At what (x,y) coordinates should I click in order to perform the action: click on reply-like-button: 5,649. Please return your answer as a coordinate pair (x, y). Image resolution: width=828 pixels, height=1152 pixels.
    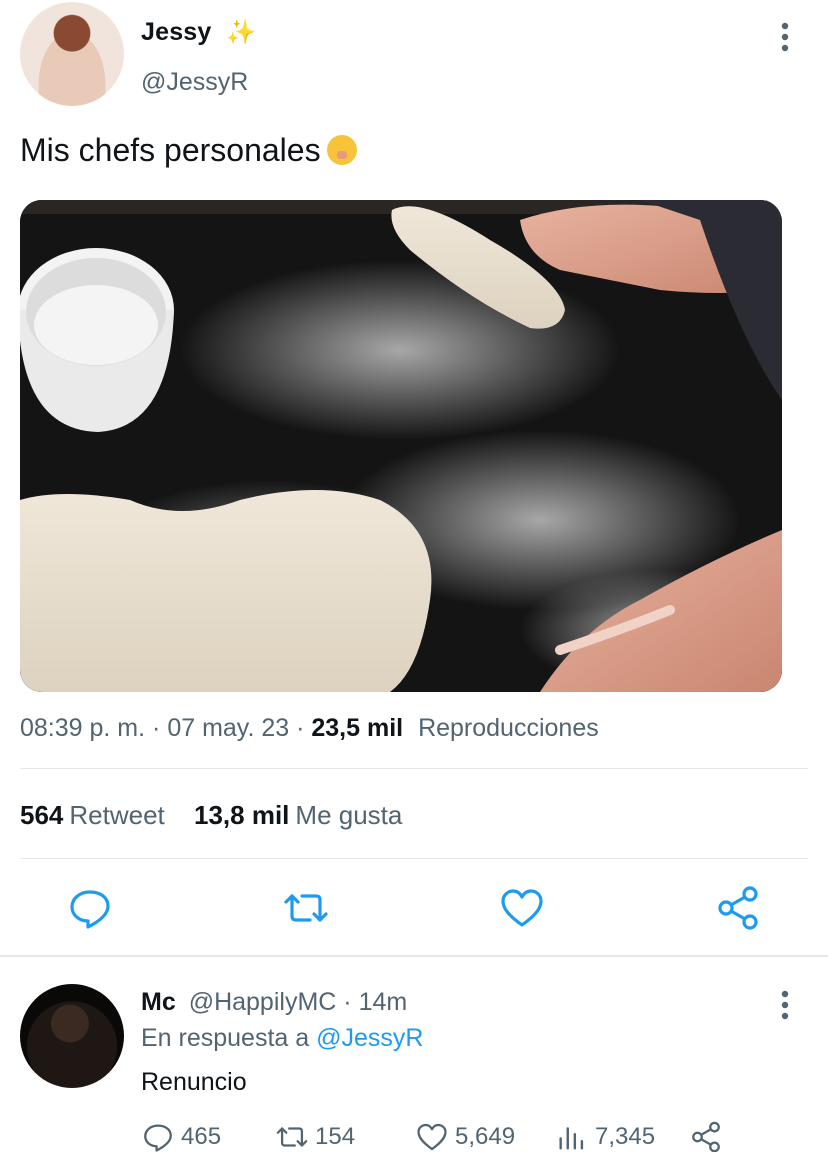
    Looking at the image, I should click on (465, 1136).